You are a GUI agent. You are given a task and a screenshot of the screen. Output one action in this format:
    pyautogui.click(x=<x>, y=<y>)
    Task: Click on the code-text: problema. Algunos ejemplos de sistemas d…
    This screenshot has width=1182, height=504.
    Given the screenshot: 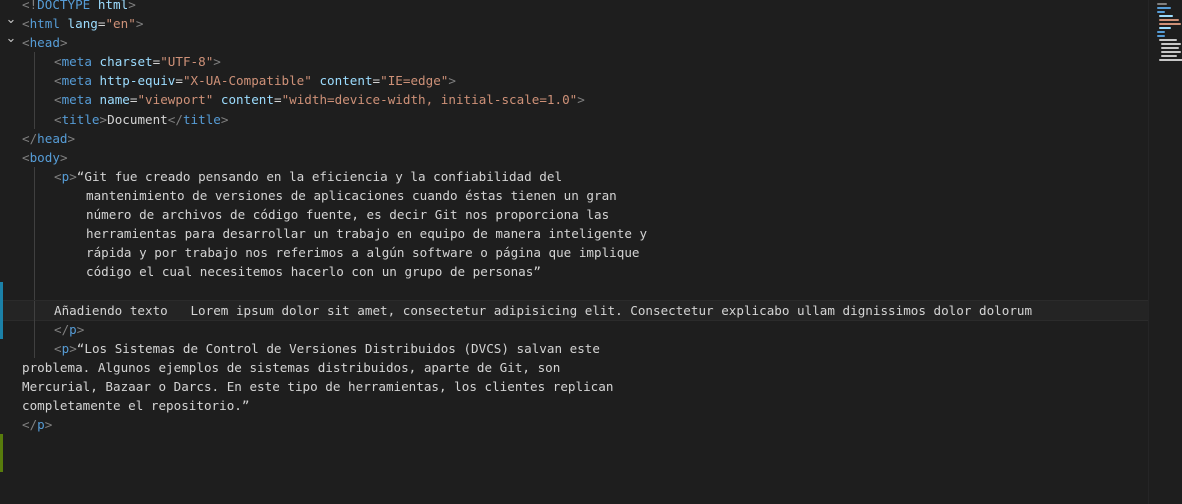 What is the action you would take?
    pyautogui.click(x=291, y=367)
    